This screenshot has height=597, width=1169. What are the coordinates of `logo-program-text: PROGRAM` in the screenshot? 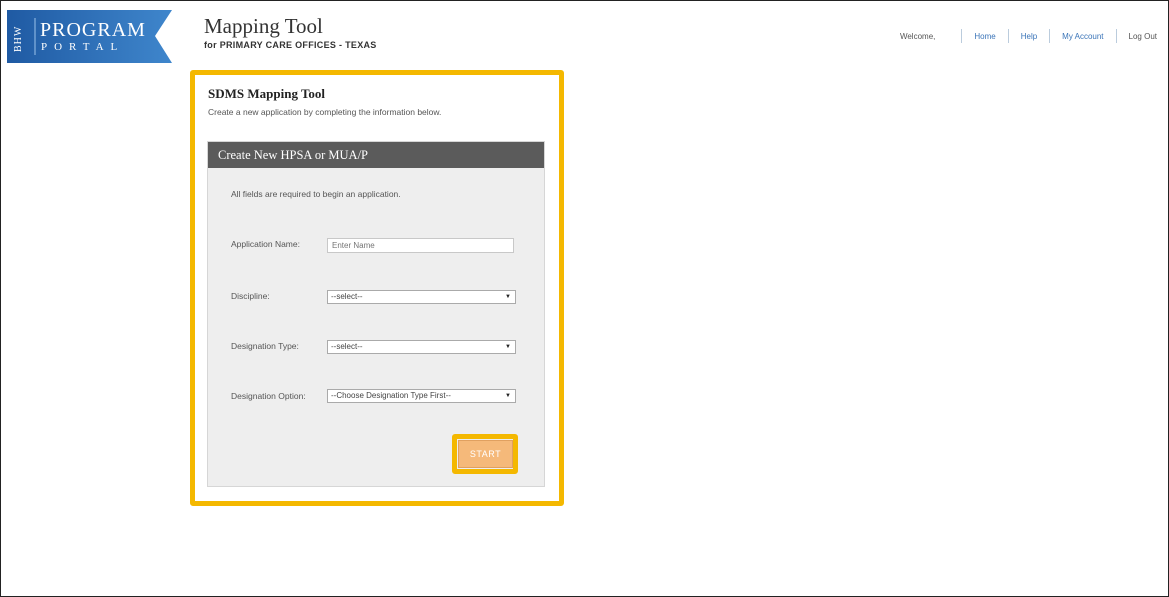 It's located at (93, 30).